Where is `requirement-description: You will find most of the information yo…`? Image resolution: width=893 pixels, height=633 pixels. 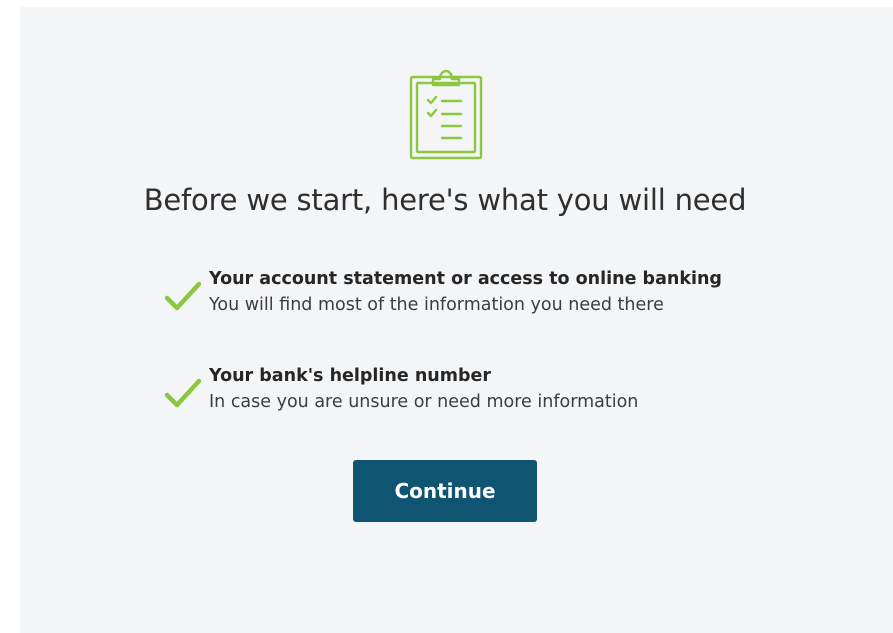
requirement-description: You will find most of the information yo… is located at coordinates (436, 305).